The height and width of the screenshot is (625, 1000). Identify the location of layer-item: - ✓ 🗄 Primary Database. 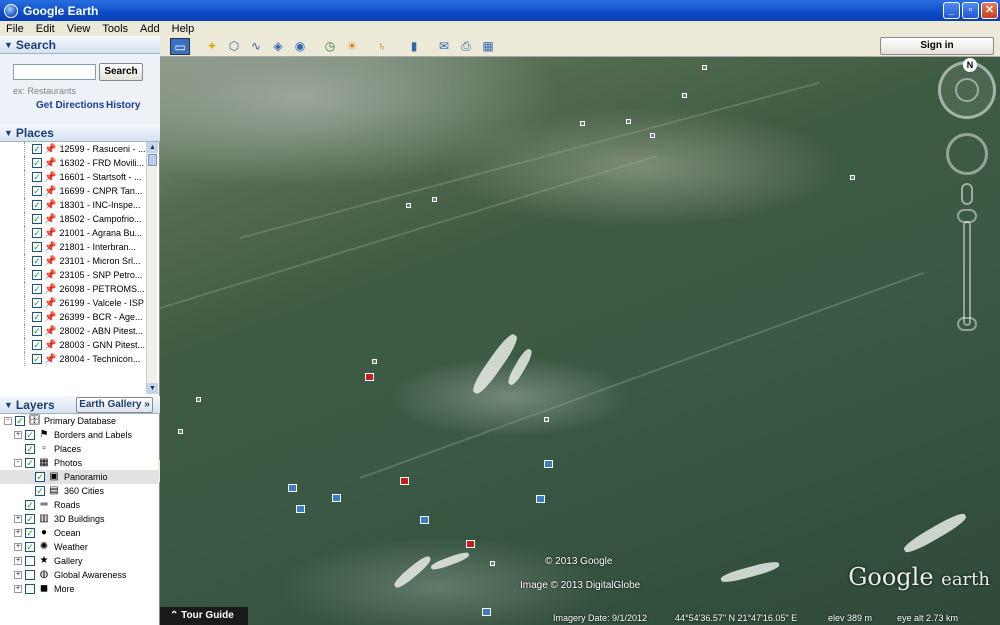
(79, 421).